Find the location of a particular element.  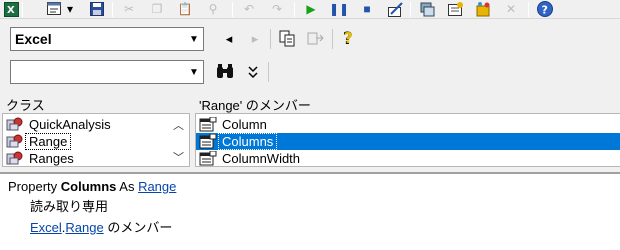

list-item: ColumnWidth is located at coordinates (408, 158).